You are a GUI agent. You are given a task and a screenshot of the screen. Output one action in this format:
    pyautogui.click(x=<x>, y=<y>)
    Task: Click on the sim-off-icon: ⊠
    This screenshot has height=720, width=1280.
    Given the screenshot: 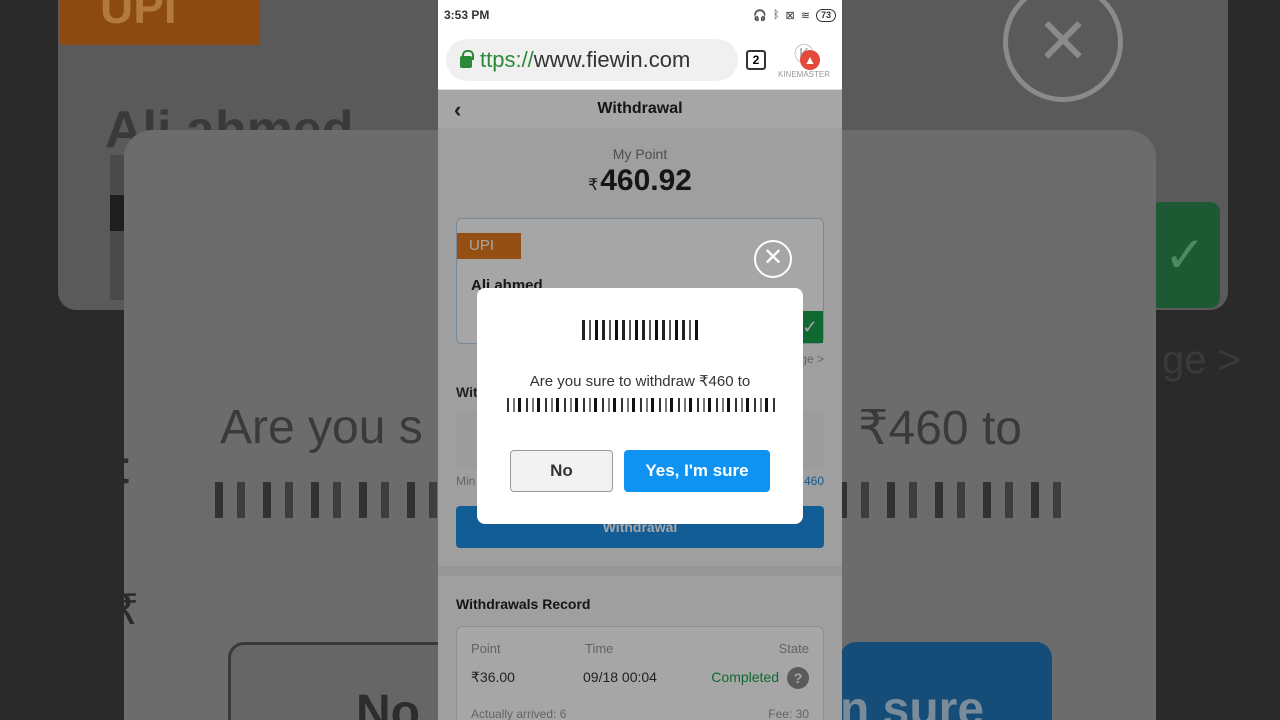 What is the action you would take?
    pyautogui.click(x=790, y=15)
    